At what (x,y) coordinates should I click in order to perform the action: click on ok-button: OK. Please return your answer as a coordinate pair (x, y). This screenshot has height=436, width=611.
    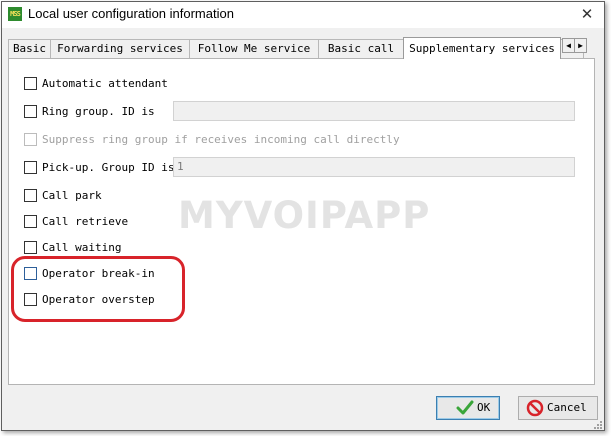
    Looking at the image, I should click on (468, 408).